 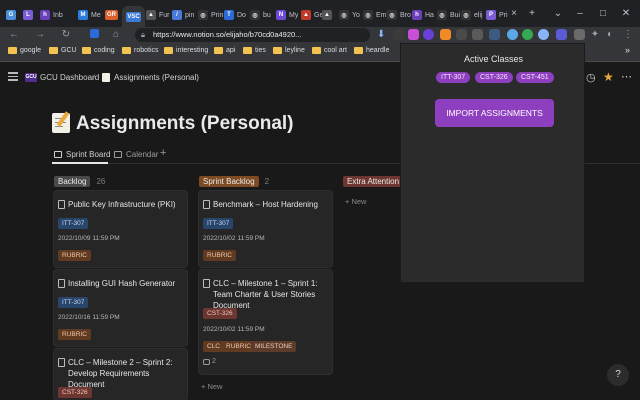 I want to click on browser-tab: h Inb, so click(x=51, y=15).